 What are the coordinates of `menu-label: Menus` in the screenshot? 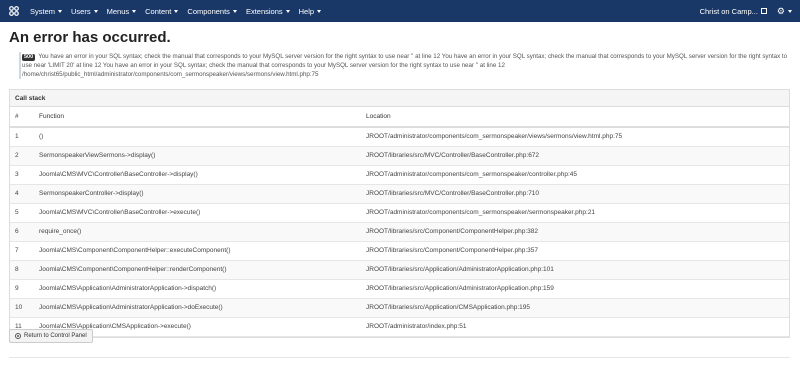 It's located at (118, 11).